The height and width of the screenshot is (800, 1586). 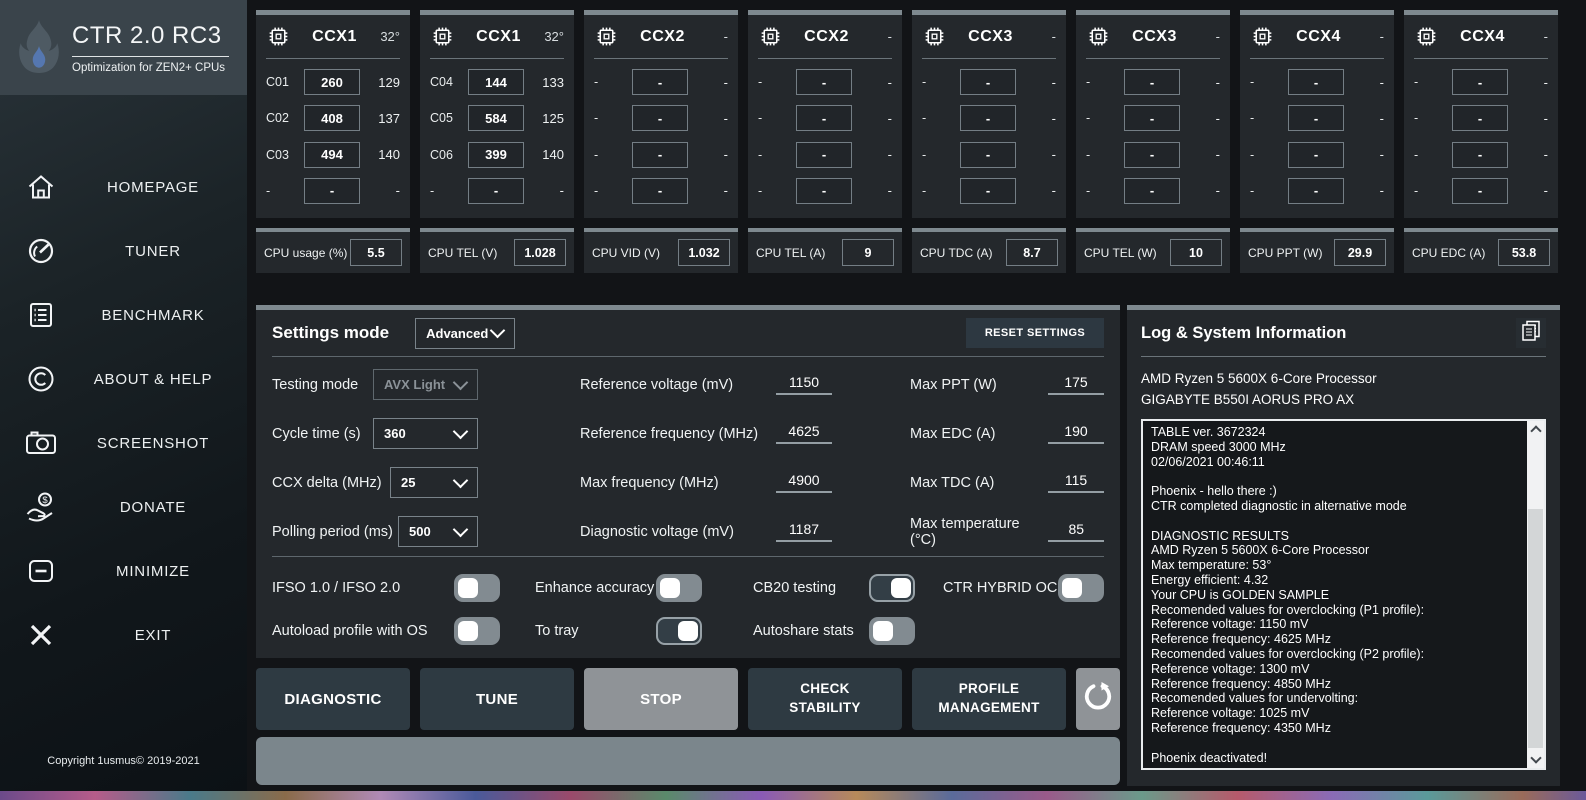 What do you see at coordinates (41, 251) in the screenshot?
I see `gauge-icon` at bounding box center [41, 251].